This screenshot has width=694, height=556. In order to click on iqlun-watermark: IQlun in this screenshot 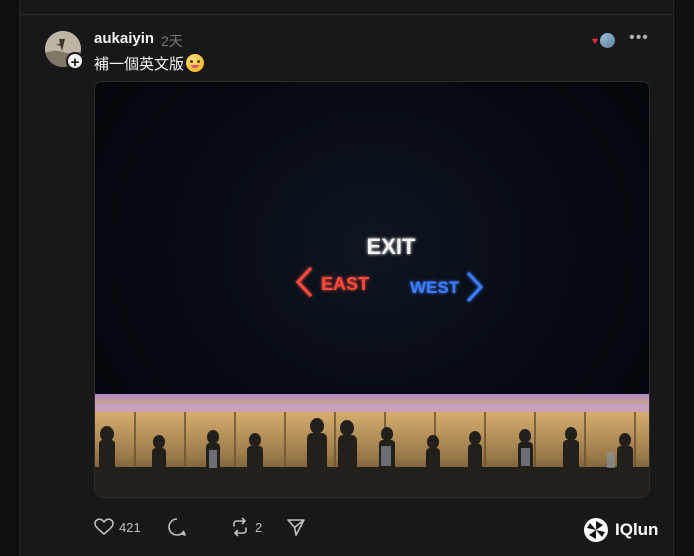, I will do `click(620, 530)`.